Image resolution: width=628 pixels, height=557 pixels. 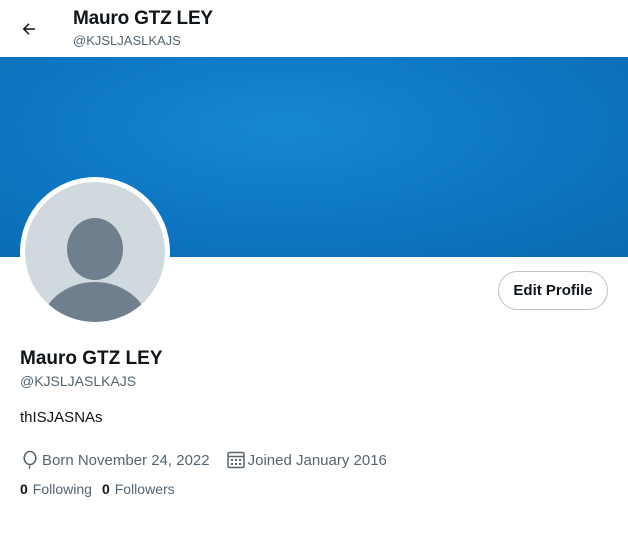 I want to click on profile-name: Mauro GTZ LEY, so click(x=91, y=358).